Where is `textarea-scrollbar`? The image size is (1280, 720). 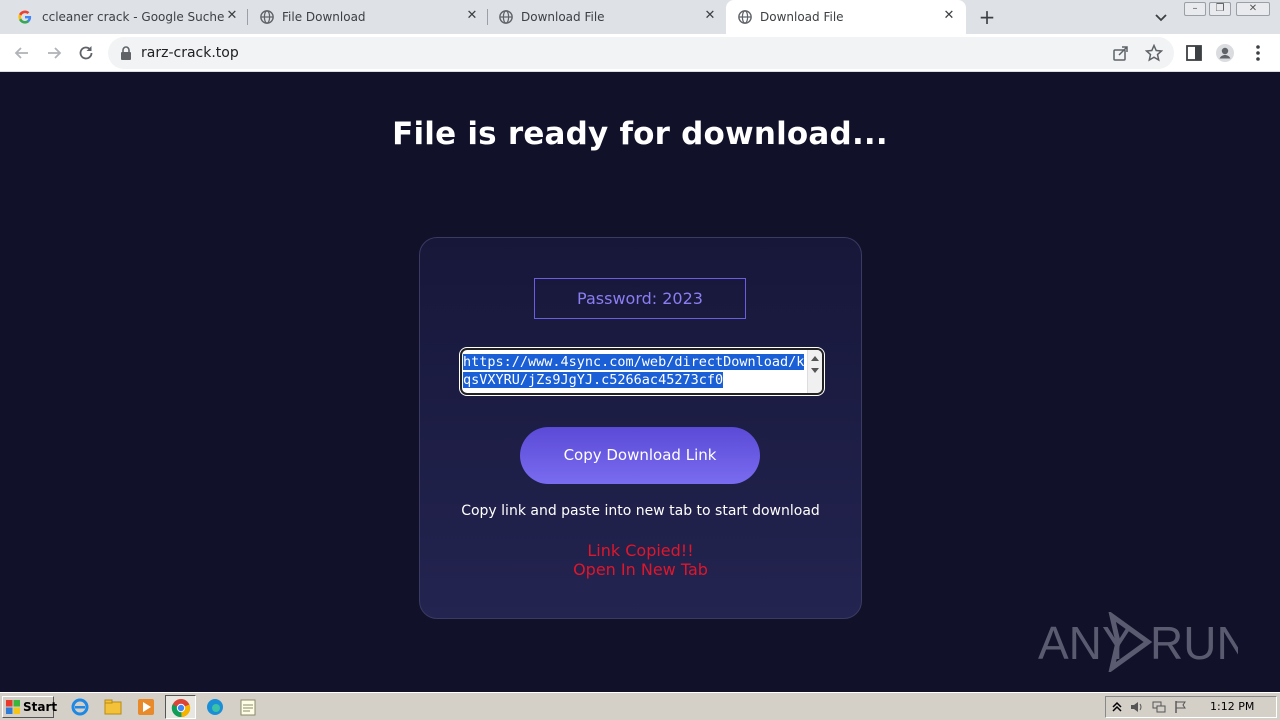 textarea-scrollbar is located at coordinates (814, 371).